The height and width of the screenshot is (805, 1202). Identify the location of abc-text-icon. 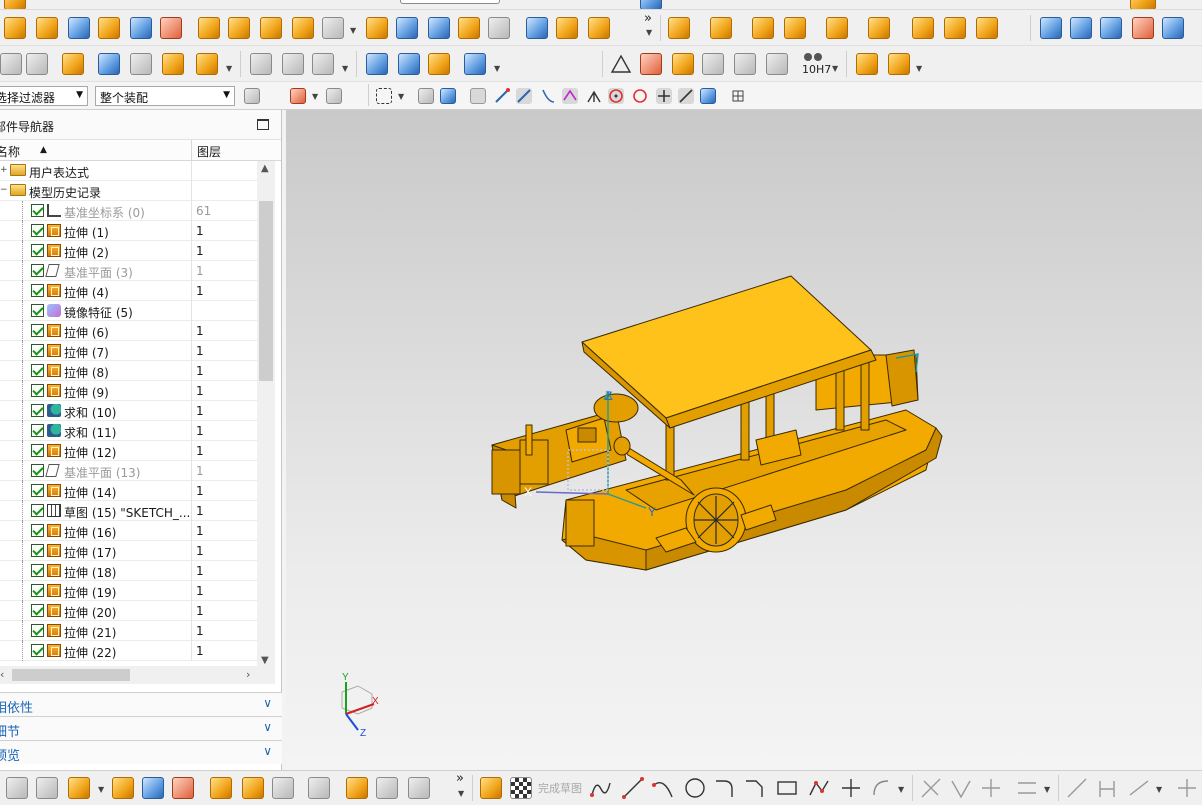
(207, 64).